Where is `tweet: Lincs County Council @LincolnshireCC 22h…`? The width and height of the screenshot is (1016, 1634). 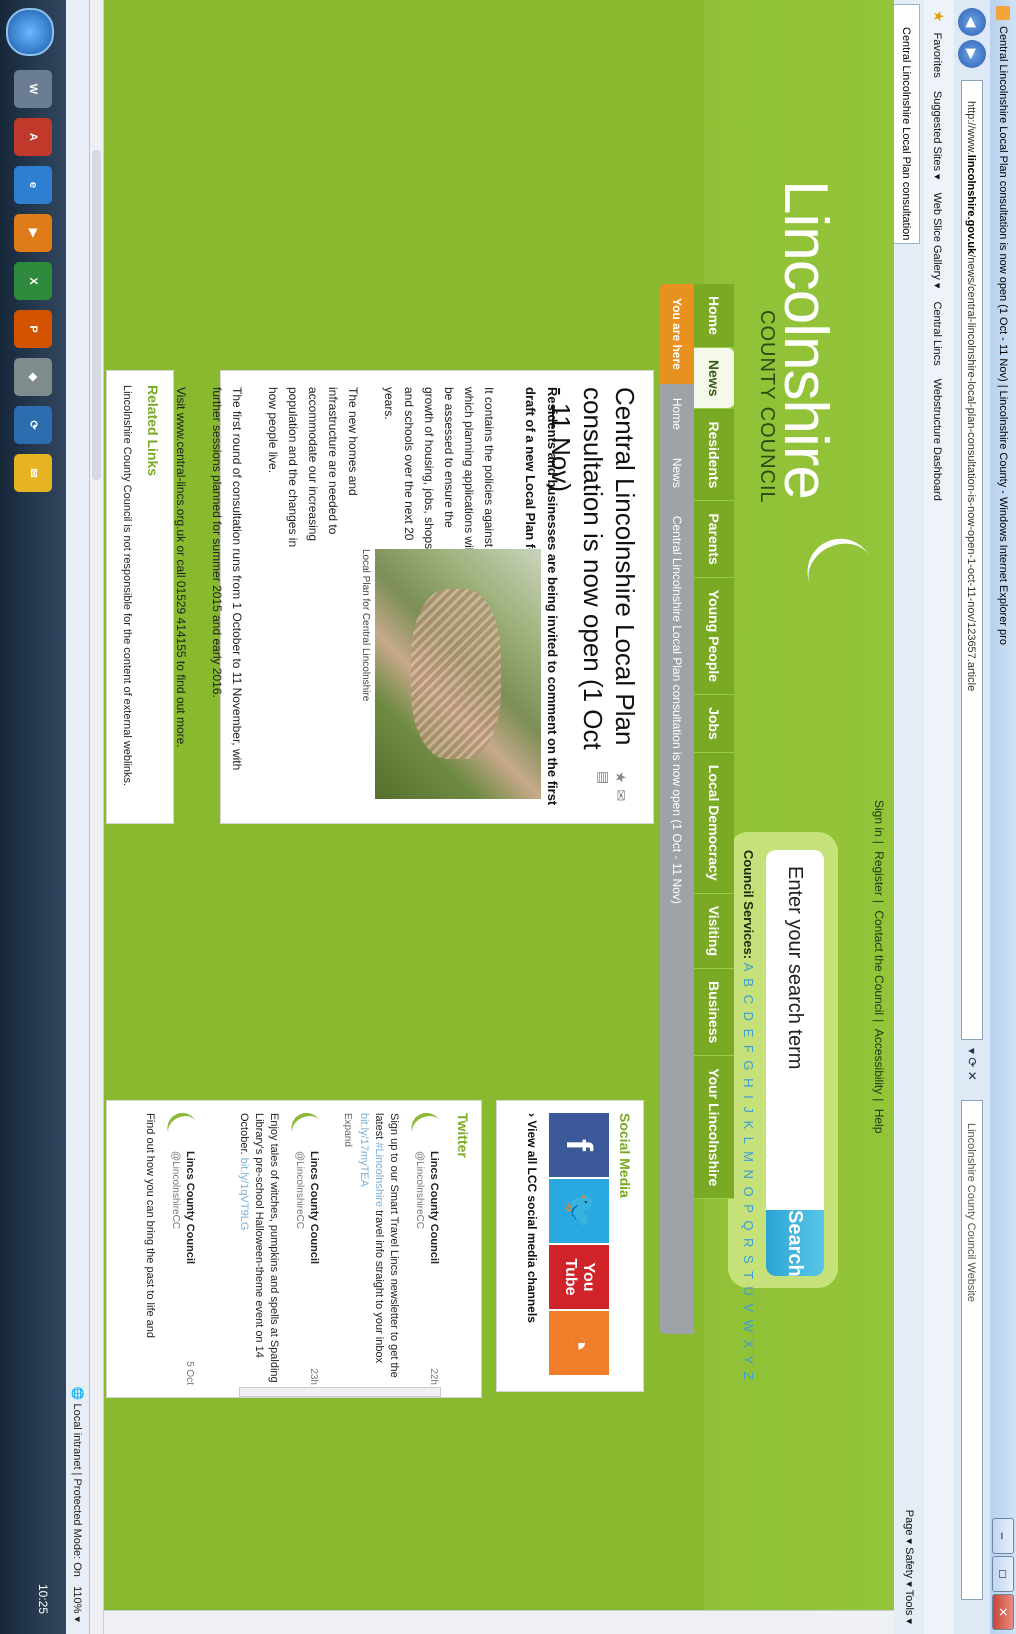
tweet: Lincs County Council @LincolnshireCC 22h… is located at coordinates (388, 1246).